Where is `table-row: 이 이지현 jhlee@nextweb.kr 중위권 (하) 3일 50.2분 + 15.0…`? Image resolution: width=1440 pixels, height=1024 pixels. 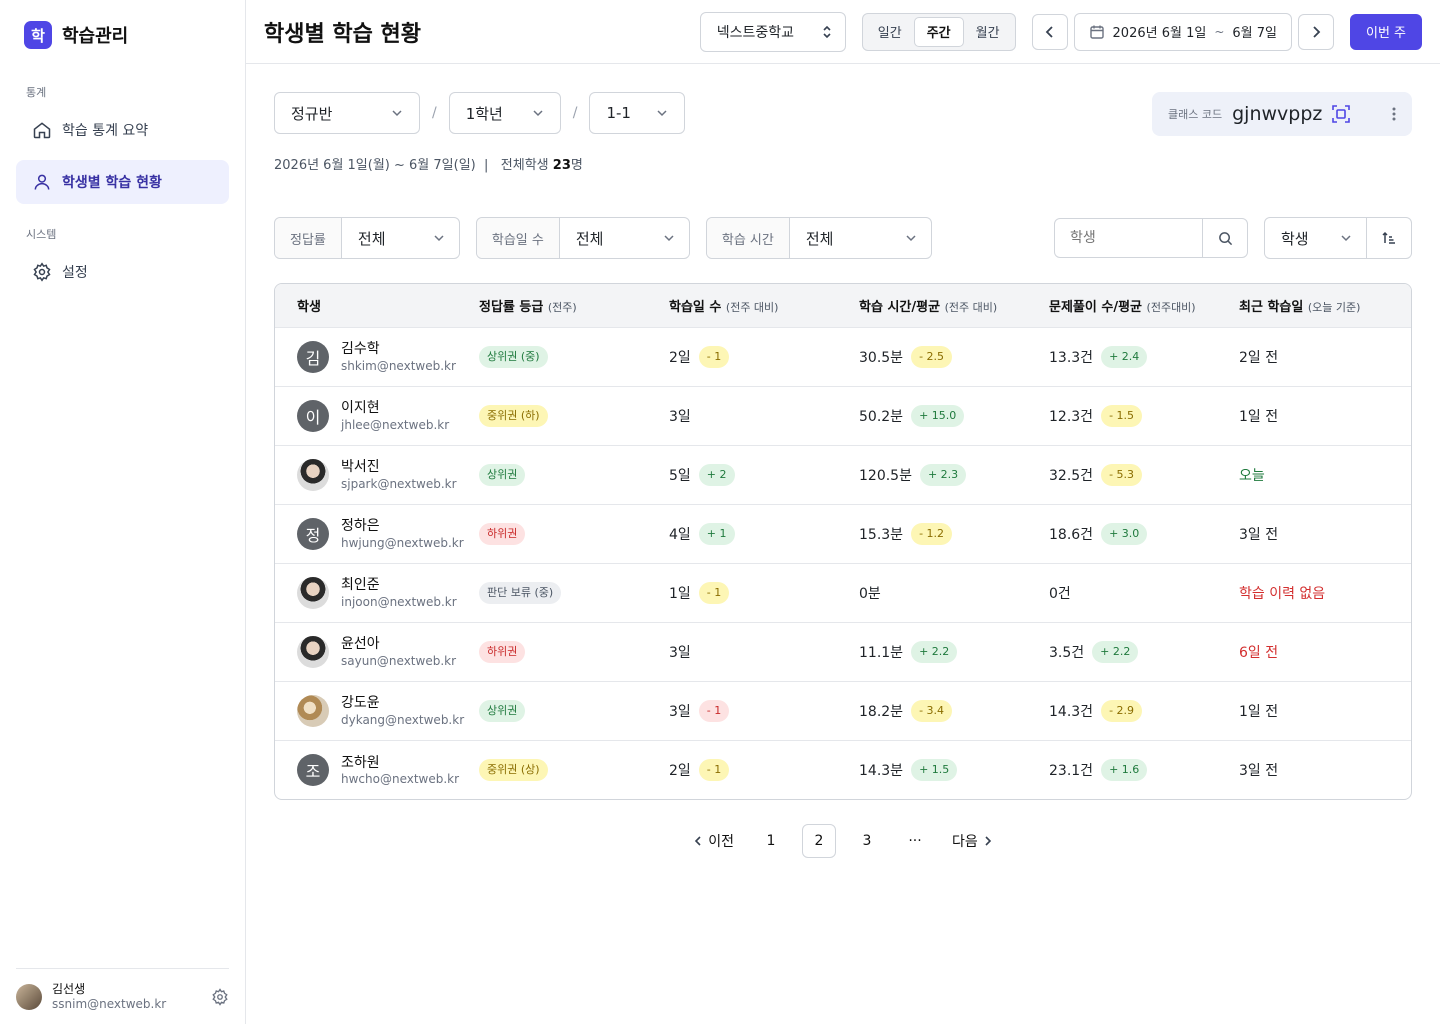 table-row: 이 이지현 jhlee@nextweb.kr 중위권 (하) 3일 50.2분 + 15.0… is located at coordinates (843, 415).